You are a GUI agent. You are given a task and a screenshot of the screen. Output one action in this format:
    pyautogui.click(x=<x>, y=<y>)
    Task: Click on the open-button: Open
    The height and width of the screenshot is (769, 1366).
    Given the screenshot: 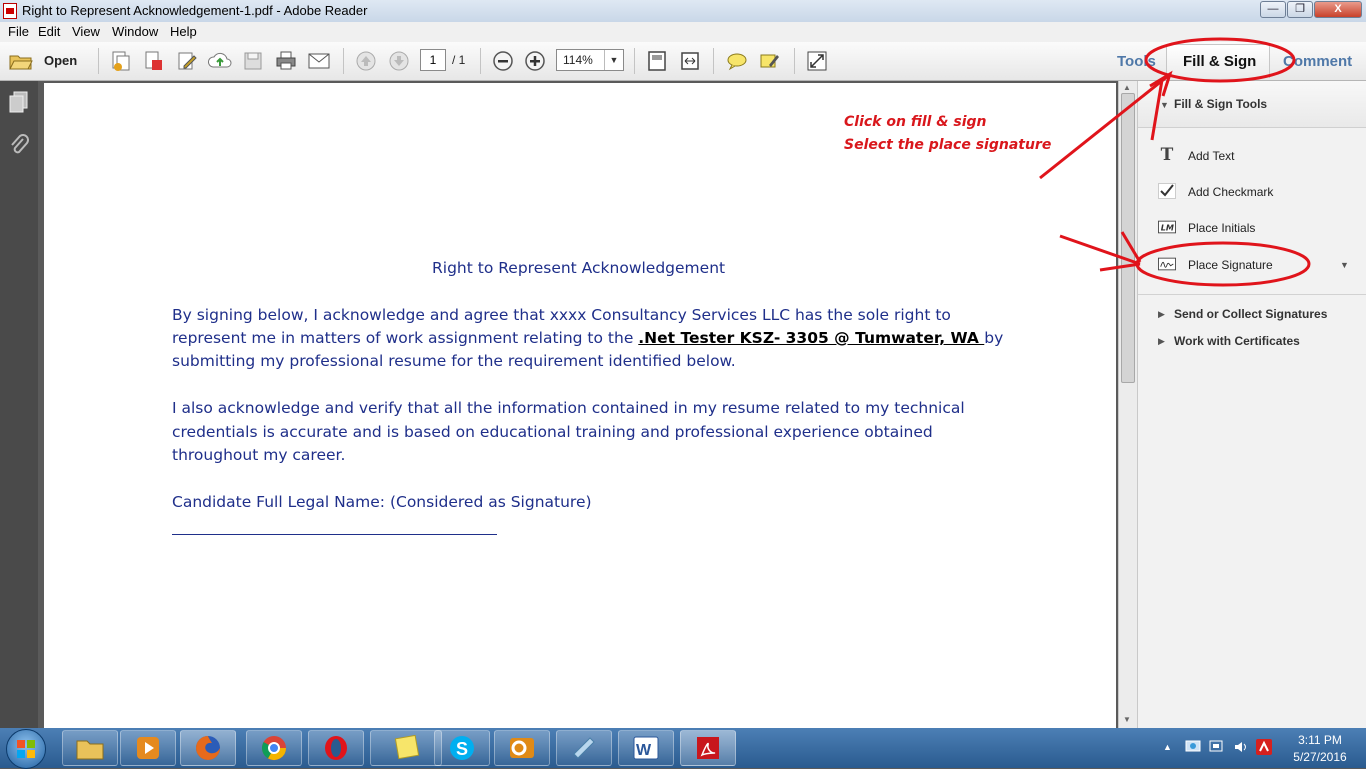 What is the action you would take?
    pyautogui.click(x=60, y=60)
    